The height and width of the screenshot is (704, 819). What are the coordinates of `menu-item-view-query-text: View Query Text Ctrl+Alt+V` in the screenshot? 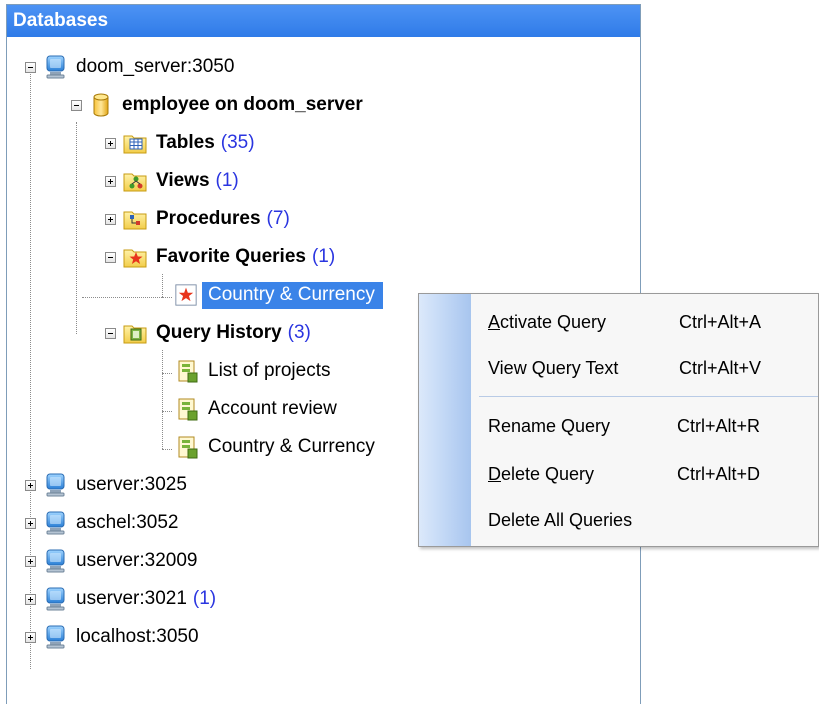 It's located at (644, 368).